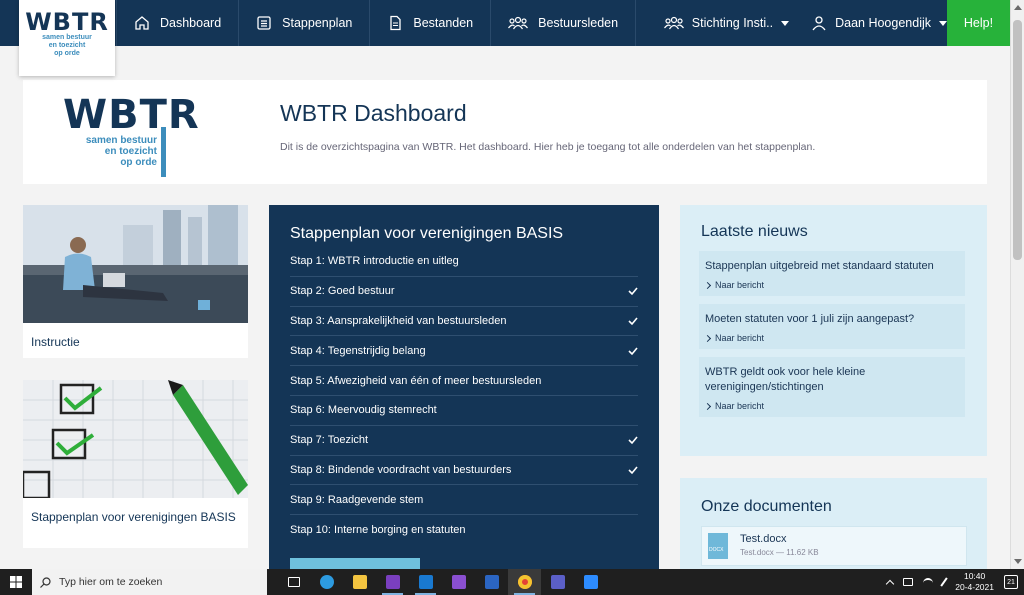  What do you see at coordinates (978, 23) in the screenshot?
I see `help-button: Help!` at bounding box center [978, 23].